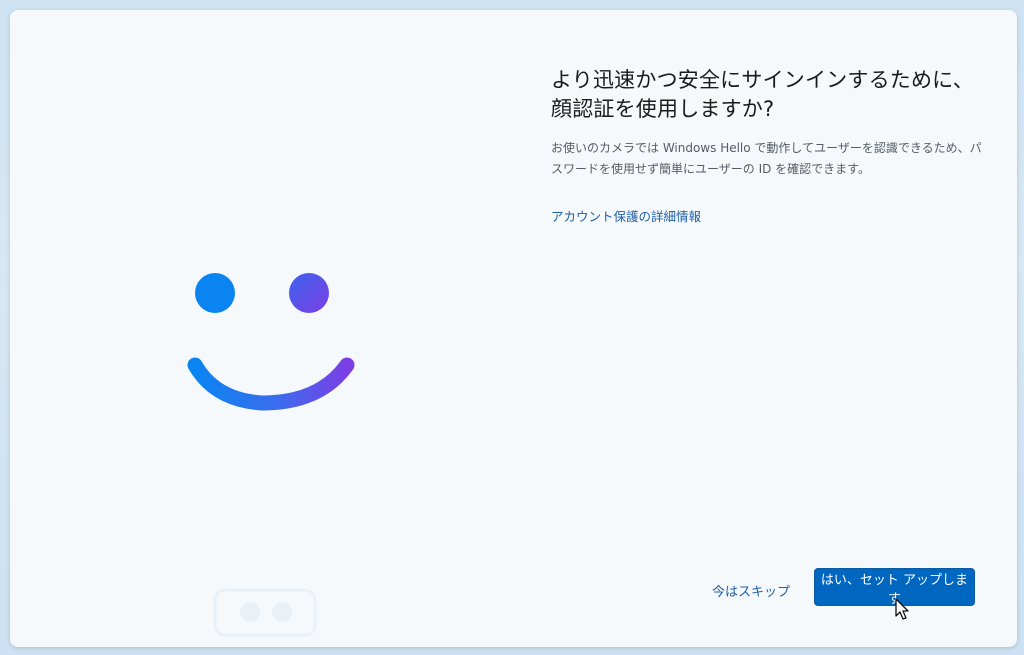 The image size is (1024, 655). What do you see at coordinates (902, 609) in the screenshot?
I see `mouse-pointer-icon` at bounding box center [902, 609].